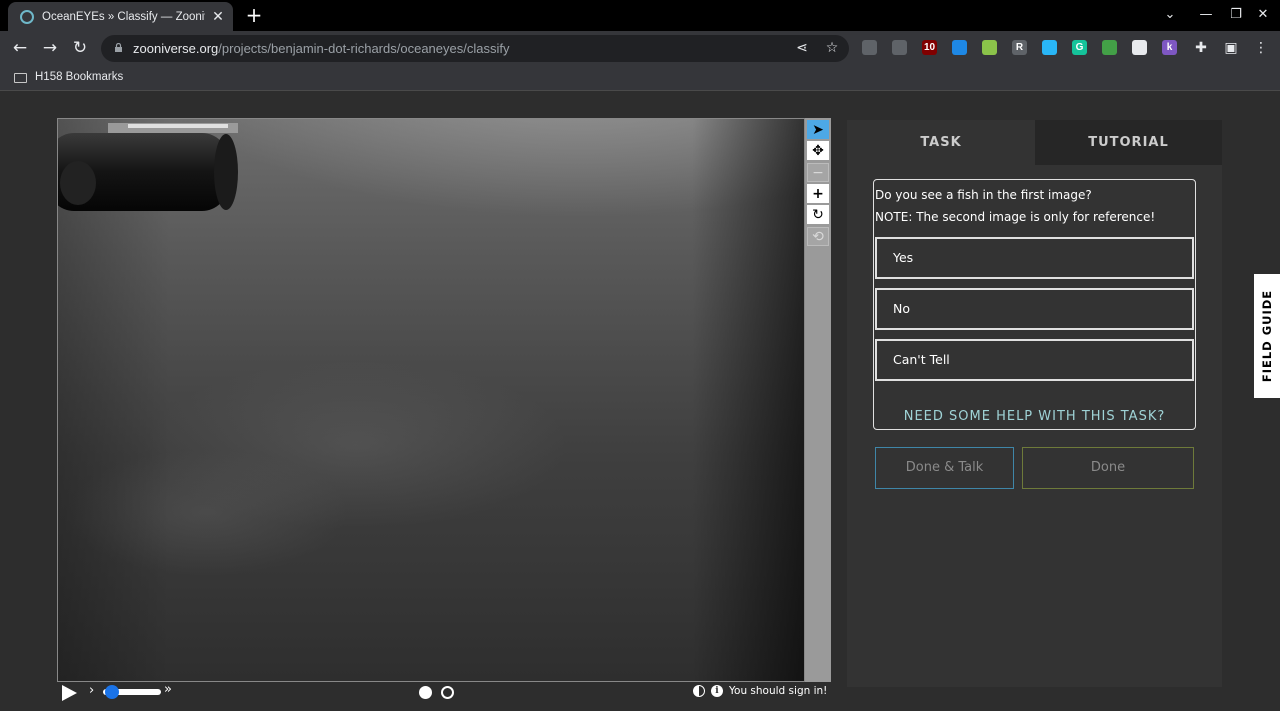 The width and height of the screenshot is (1280, 711). What do you see at coordinates (1201, 48) in the screenshot?
I see `extensions-puzzle-icon: ✚` at bounding box center [1201, 48].